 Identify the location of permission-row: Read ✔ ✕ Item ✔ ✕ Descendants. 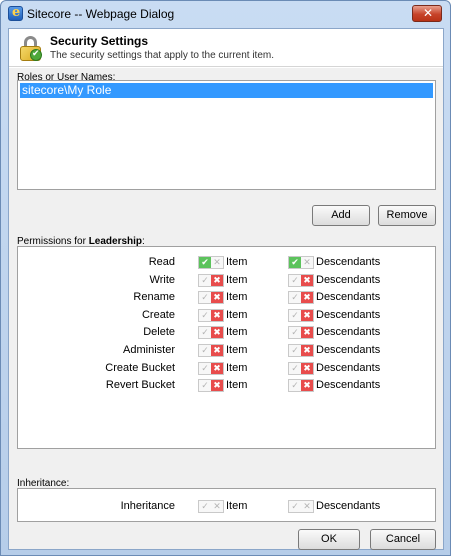
(227, 263).